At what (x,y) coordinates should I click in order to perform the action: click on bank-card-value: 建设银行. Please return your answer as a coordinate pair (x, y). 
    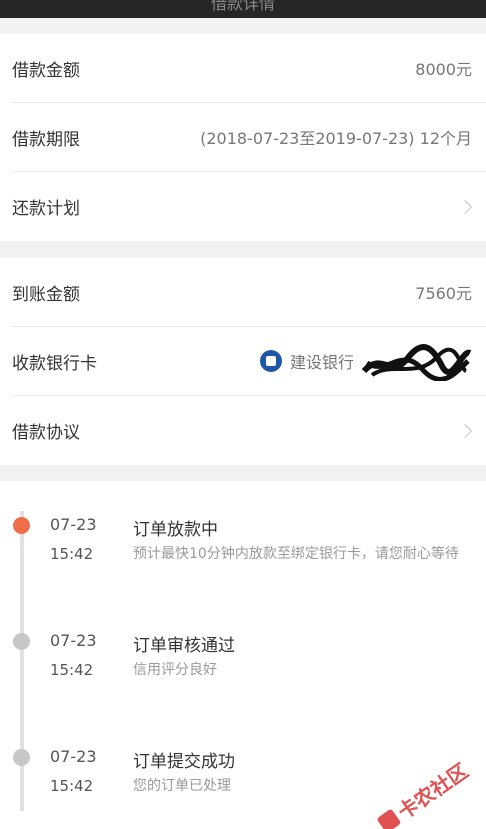
    Looking at the image, I should click on (365, 361).